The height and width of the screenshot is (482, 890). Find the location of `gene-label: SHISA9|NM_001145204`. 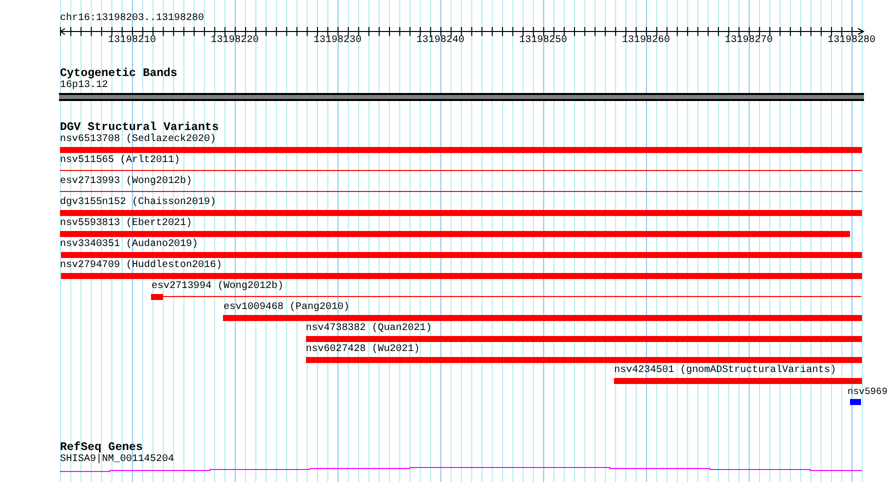

gene-label: SHISA9|NM_001145204 is located at coordinates (117, 460).